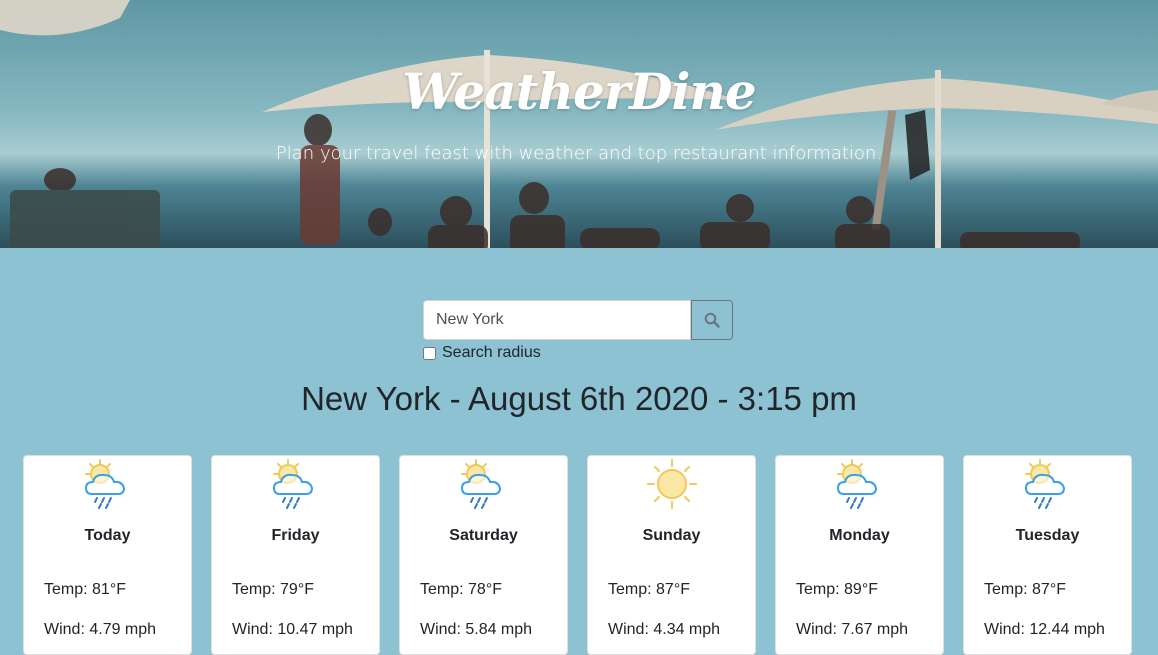 This screenshot has width=1158, height=655. What do you see at coordinates (85, 589) in the screenshot?
I see `forecast-temp: Temp: 81°F` at bounding box center [85, 589].